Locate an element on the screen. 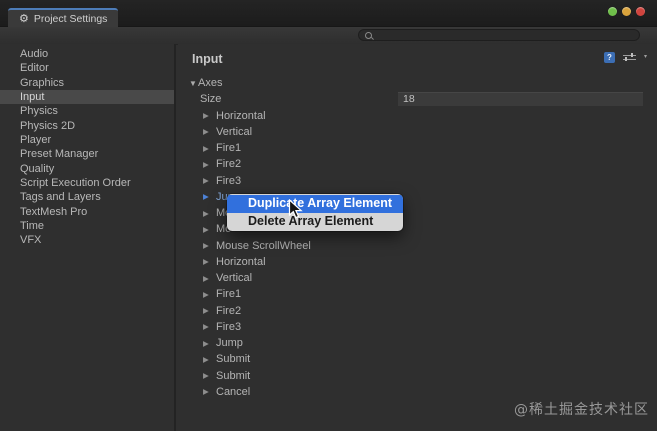 The height and width of the screenshot is (431, 657). axis-row-label: Mouse ScrollWheel is located at coordinates (263, 245).